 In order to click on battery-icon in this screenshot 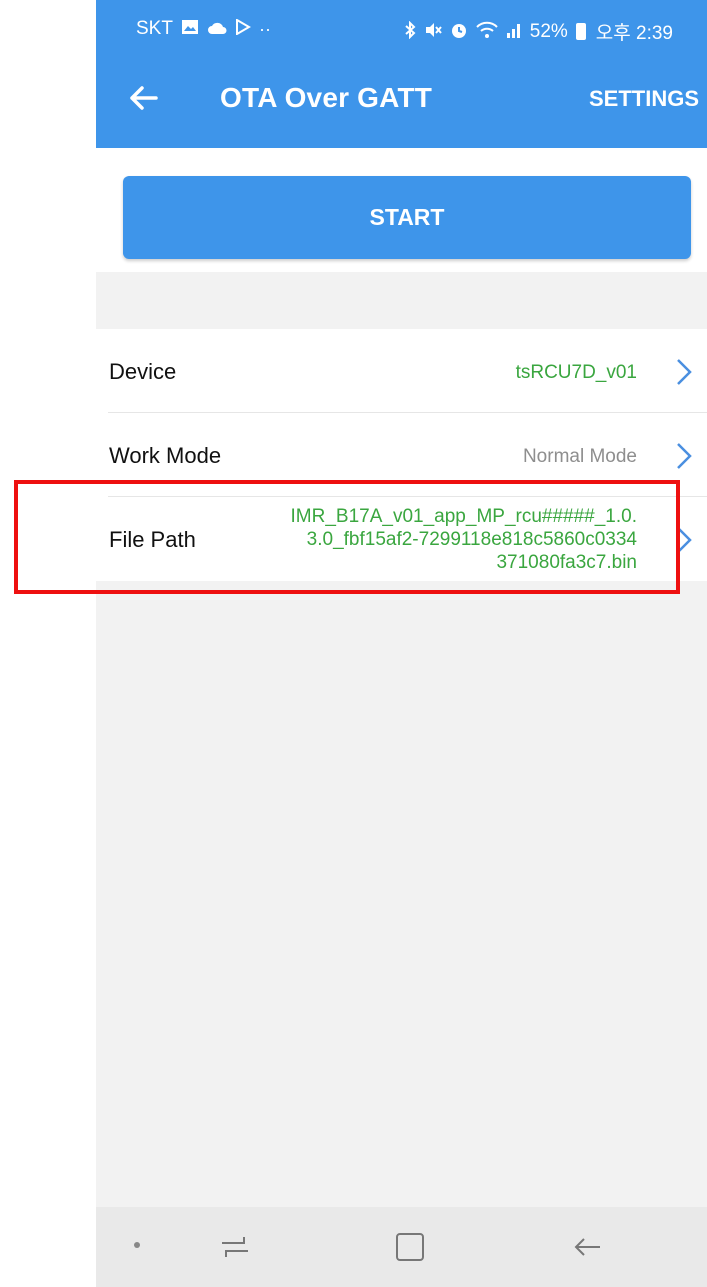, I will do `click(580, 31)`.